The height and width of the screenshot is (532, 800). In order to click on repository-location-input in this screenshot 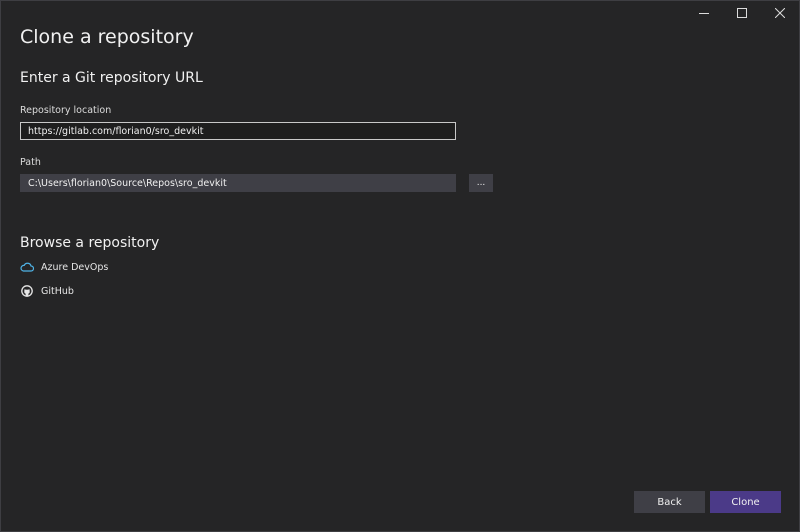, I will do `click(238, 131)`.